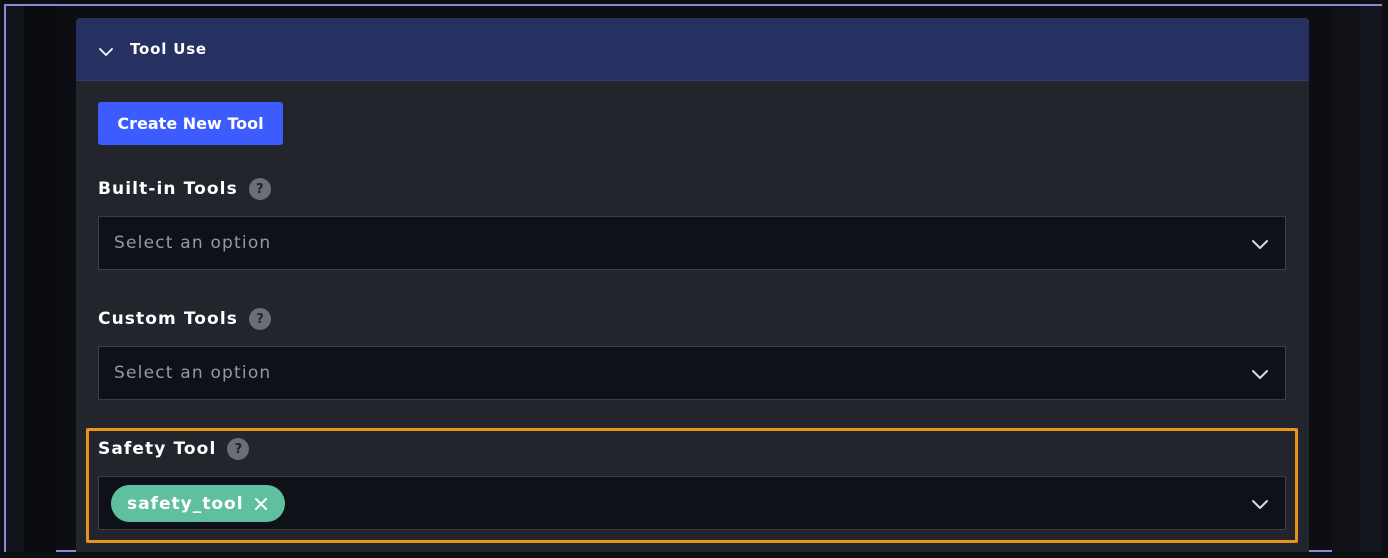 The image size is (1388, 558). What do you see at coordinates (692, 49) in the screenshot?
I see `tool-use-section-header: Tool Use` at bounding box center [692, 49].